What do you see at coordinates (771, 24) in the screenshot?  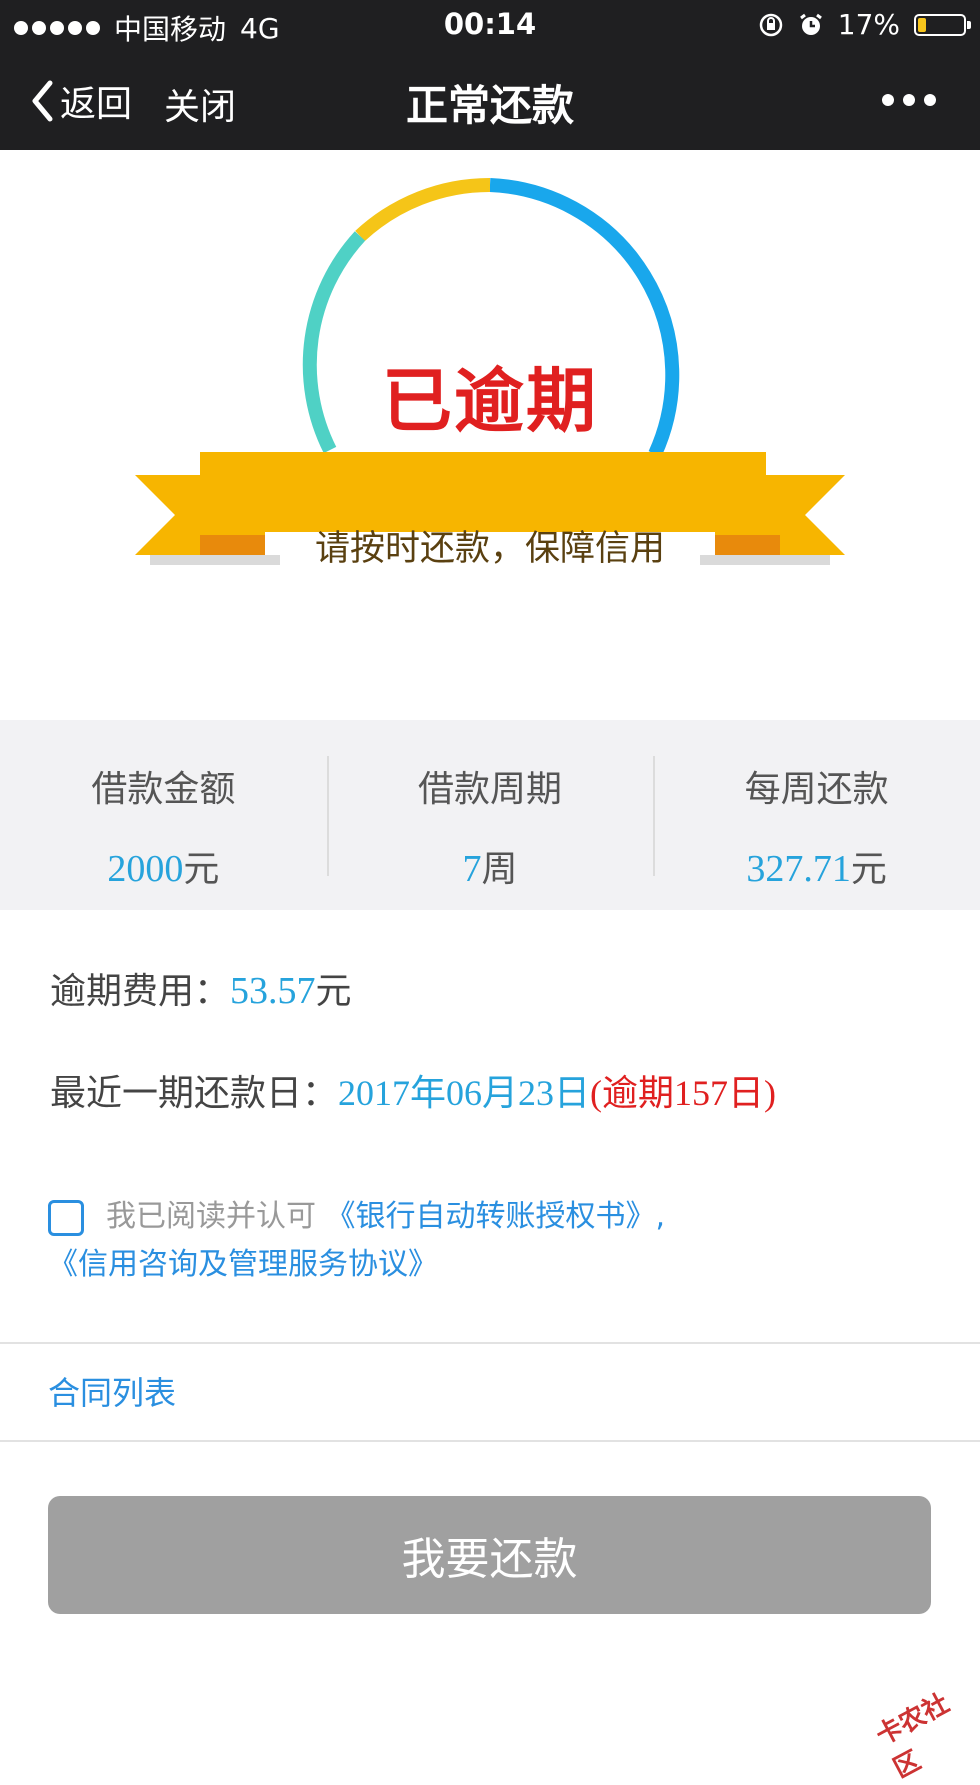 I see `orientation-lock-icon` at bounding box center [771, 24].